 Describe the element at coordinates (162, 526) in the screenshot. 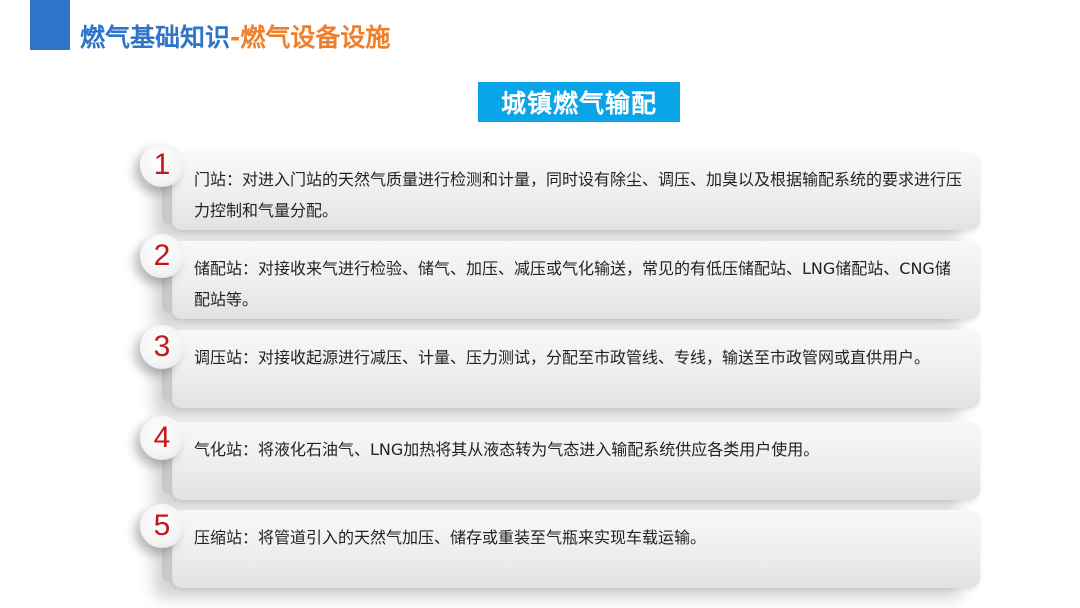

I see `number-badge-5: 5` at that location.